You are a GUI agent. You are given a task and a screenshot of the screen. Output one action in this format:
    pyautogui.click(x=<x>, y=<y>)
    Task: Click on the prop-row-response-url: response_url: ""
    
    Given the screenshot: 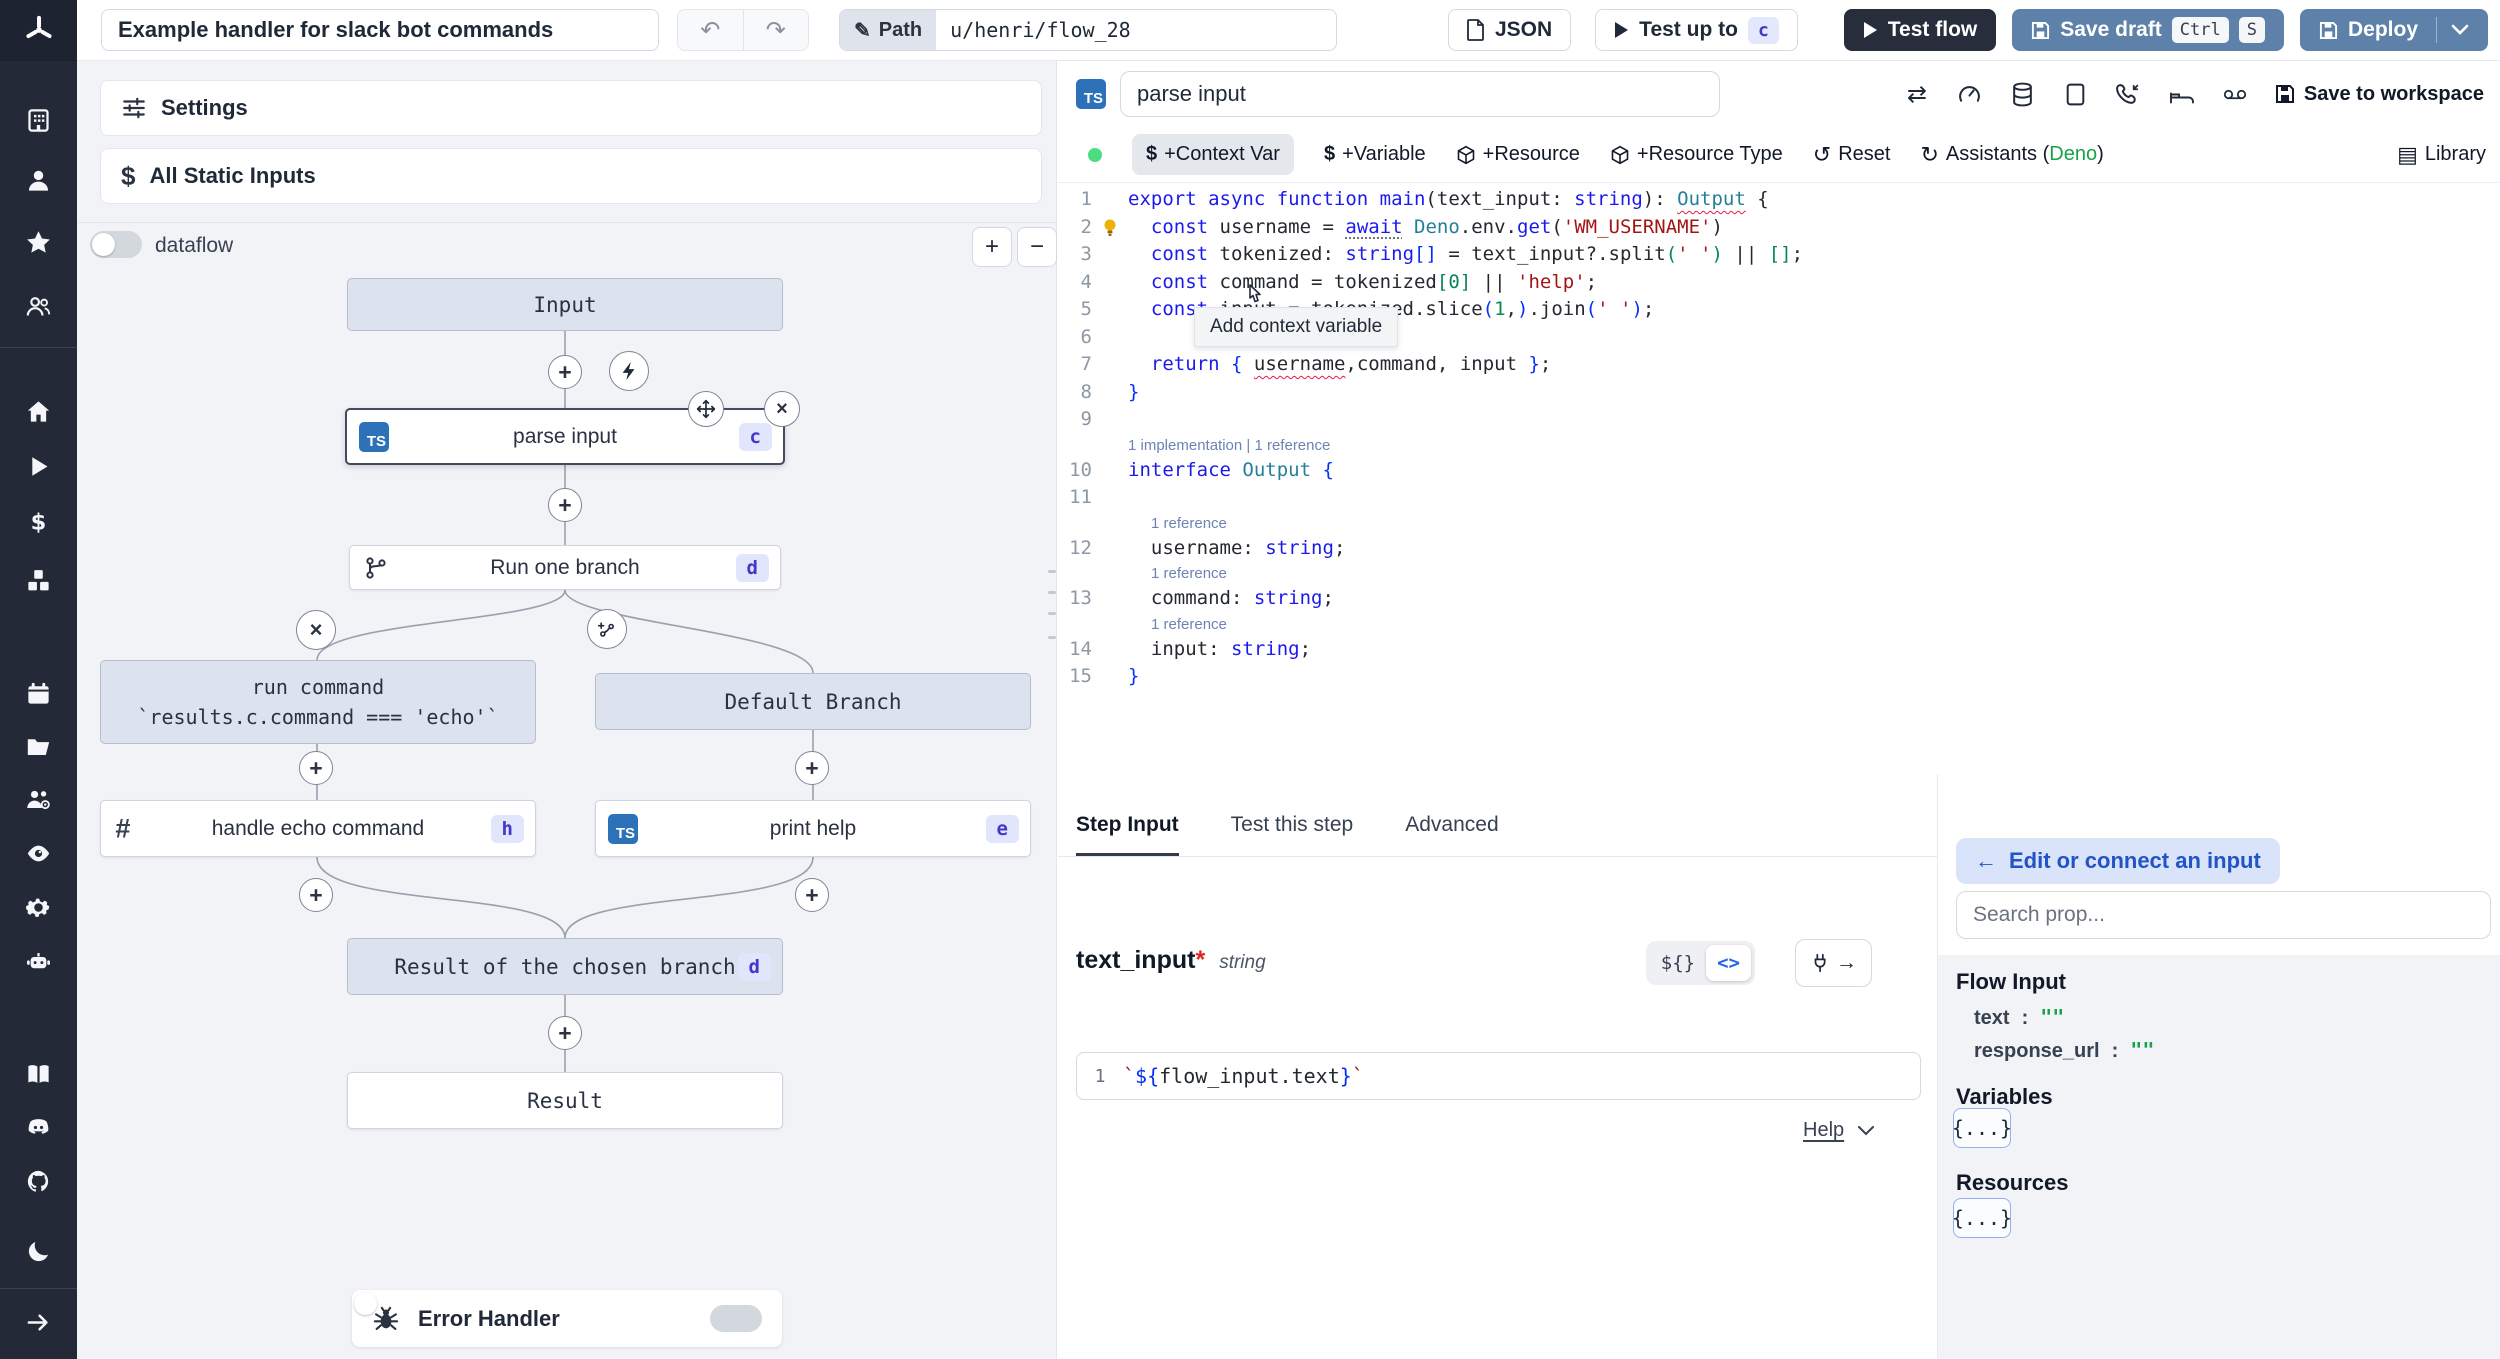 What is the action you would take?
    pyautogui.click(x=2064, y=1050)
    